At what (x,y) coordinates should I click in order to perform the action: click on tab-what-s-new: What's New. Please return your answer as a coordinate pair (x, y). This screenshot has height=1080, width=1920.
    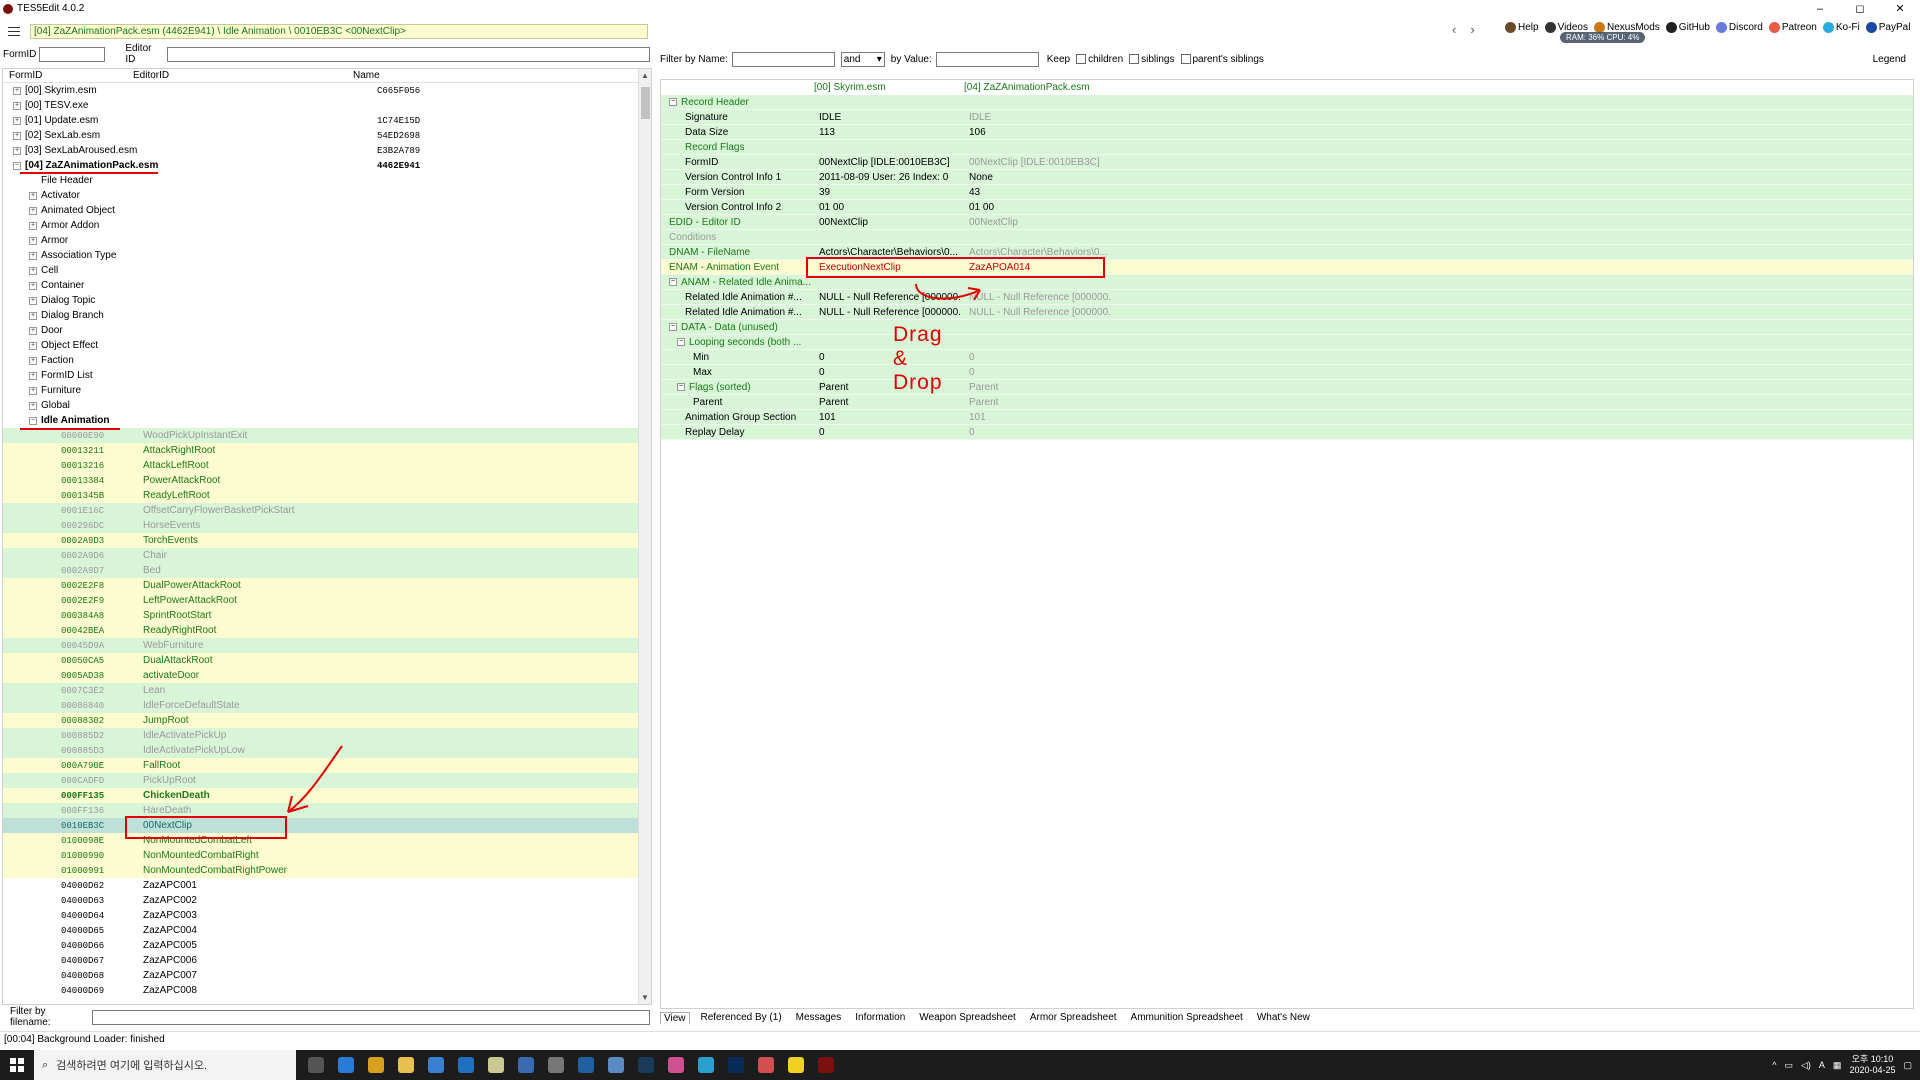
    Looking at the image, I should click on (1283, 1017).